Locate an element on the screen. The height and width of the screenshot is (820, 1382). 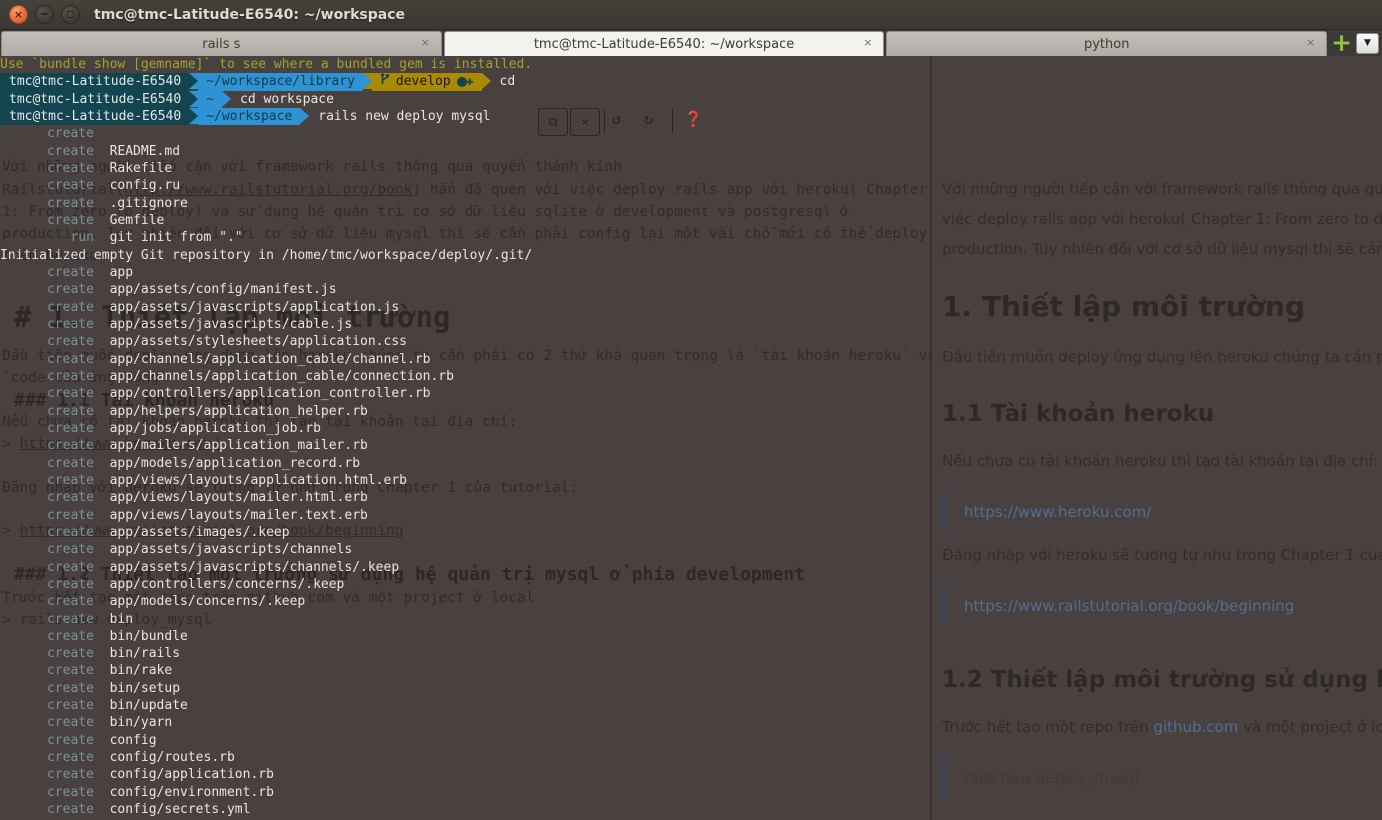
created-file-path: app/assets/javascripts/cable.js is located at coordinates (223, 324).